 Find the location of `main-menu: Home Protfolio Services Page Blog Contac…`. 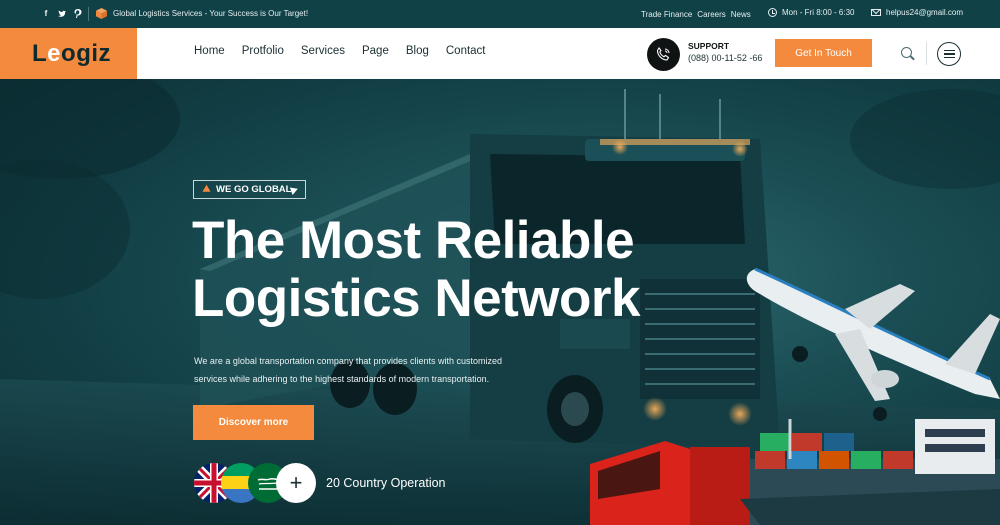

main-menu: Home Protfolio Services Page Blog Contac… is located at coordinates (340, 51).